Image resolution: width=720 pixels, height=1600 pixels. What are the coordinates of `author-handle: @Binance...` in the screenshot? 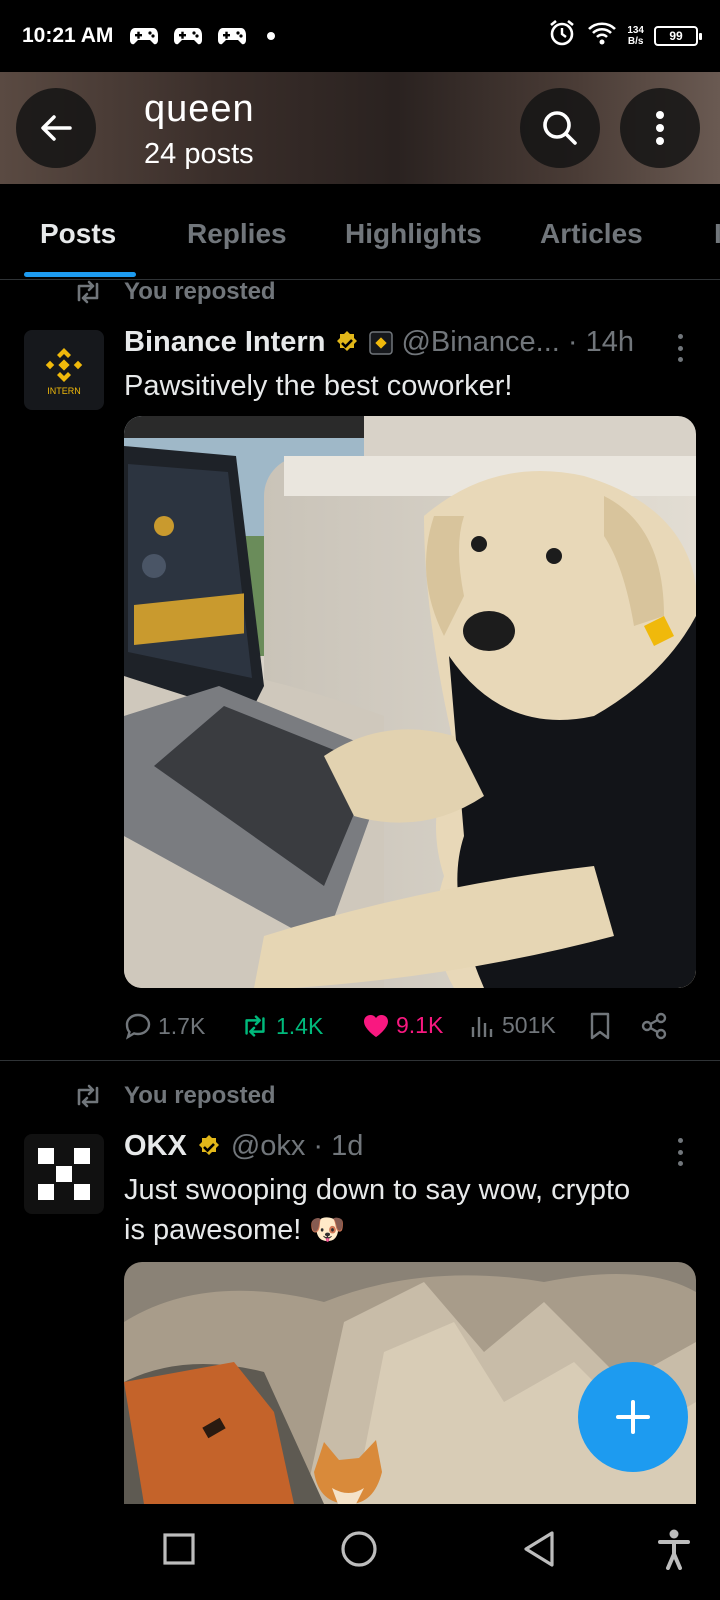 It's located at (480, 342).